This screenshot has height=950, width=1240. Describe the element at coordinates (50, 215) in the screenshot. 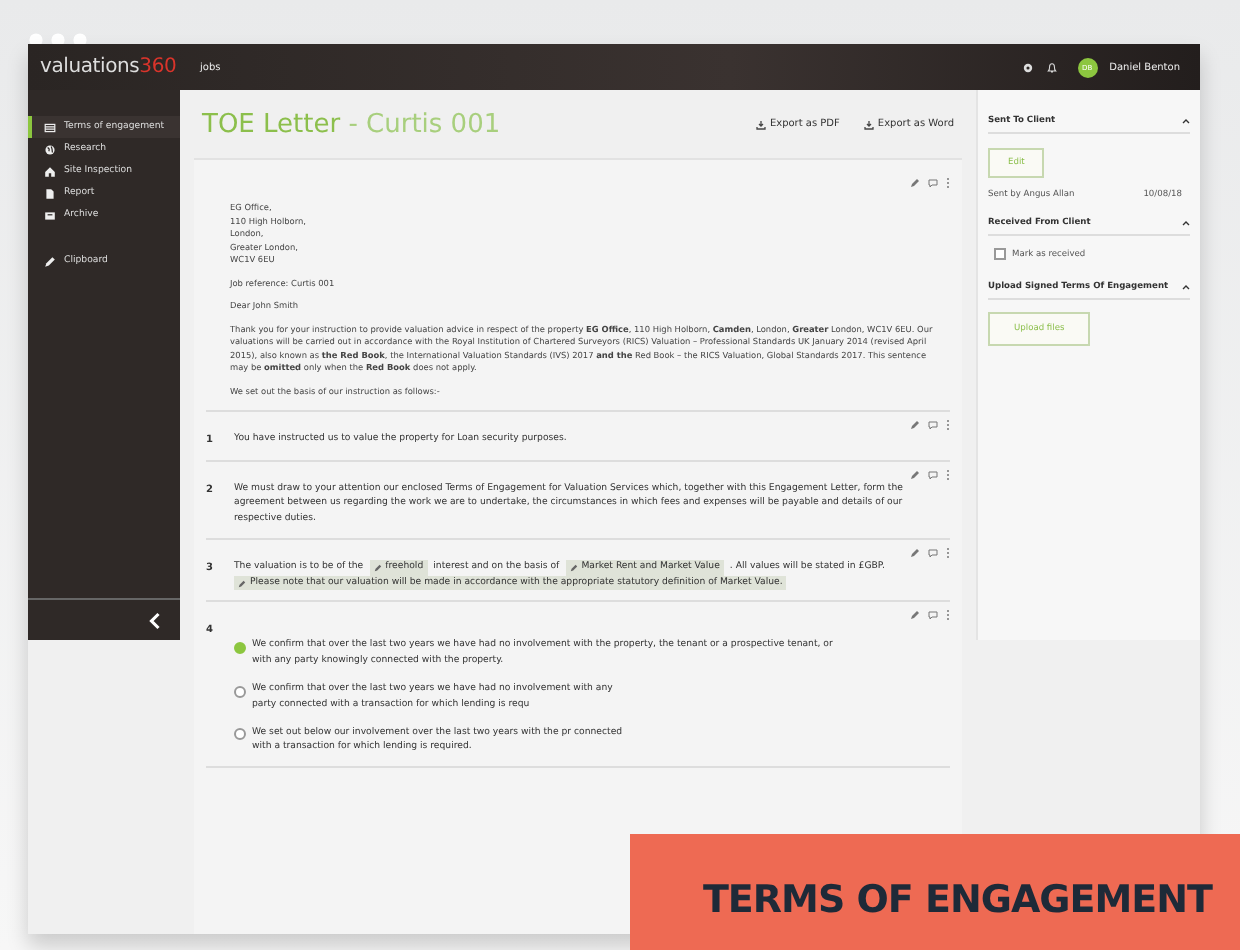

I see `archive-icon` at that location.